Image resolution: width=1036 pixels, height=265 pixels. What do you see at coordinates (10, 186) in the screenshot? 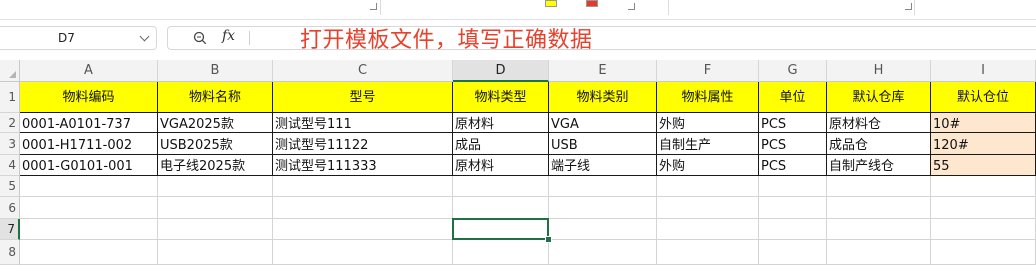
I see `row-header-5: 5` at bounding box center [10, 186].